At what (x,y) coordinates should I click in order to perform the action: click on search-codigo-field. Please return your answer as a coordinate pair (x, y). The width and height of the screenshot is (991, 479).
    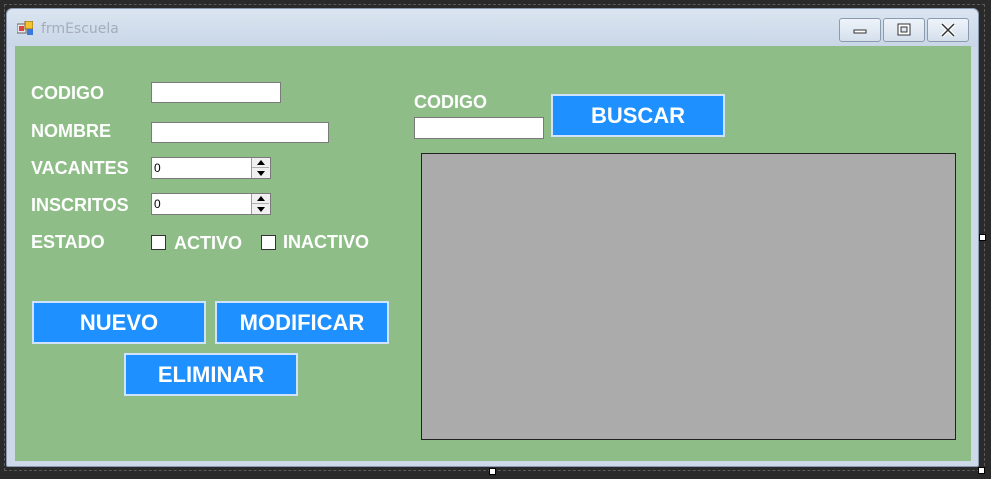
    Looking at the image, I should click on (479, 128).